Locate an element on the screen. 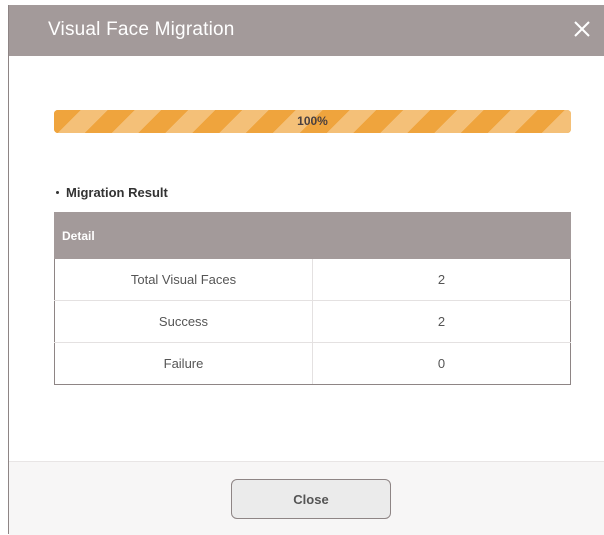 This screenshot has height=535, width=604. table-row: Total Visual Faces 2 is located at coordinates (312, 279).